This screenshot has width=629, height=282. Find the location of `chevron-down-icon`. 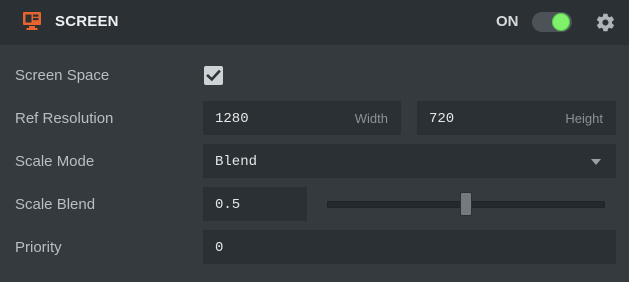

chevron-down-icon is located at coordinates (596, 162).